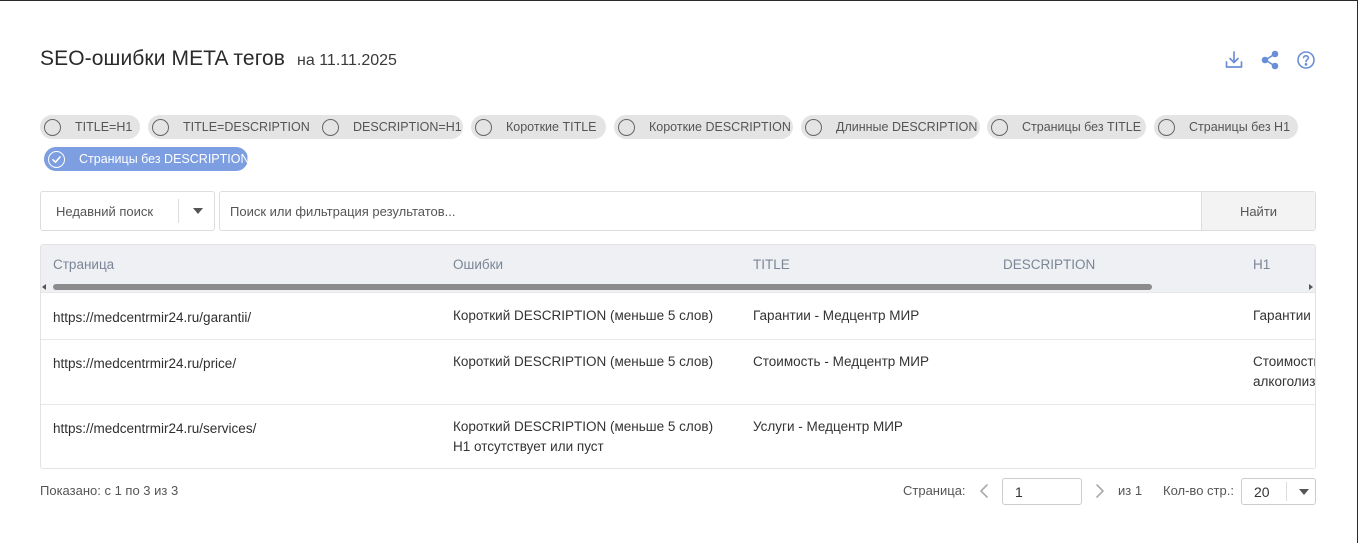  What do you see at coordinates (83, 264) in the screenshot?
I see `column-header-page: Страница` at bounding box center [83, 264].